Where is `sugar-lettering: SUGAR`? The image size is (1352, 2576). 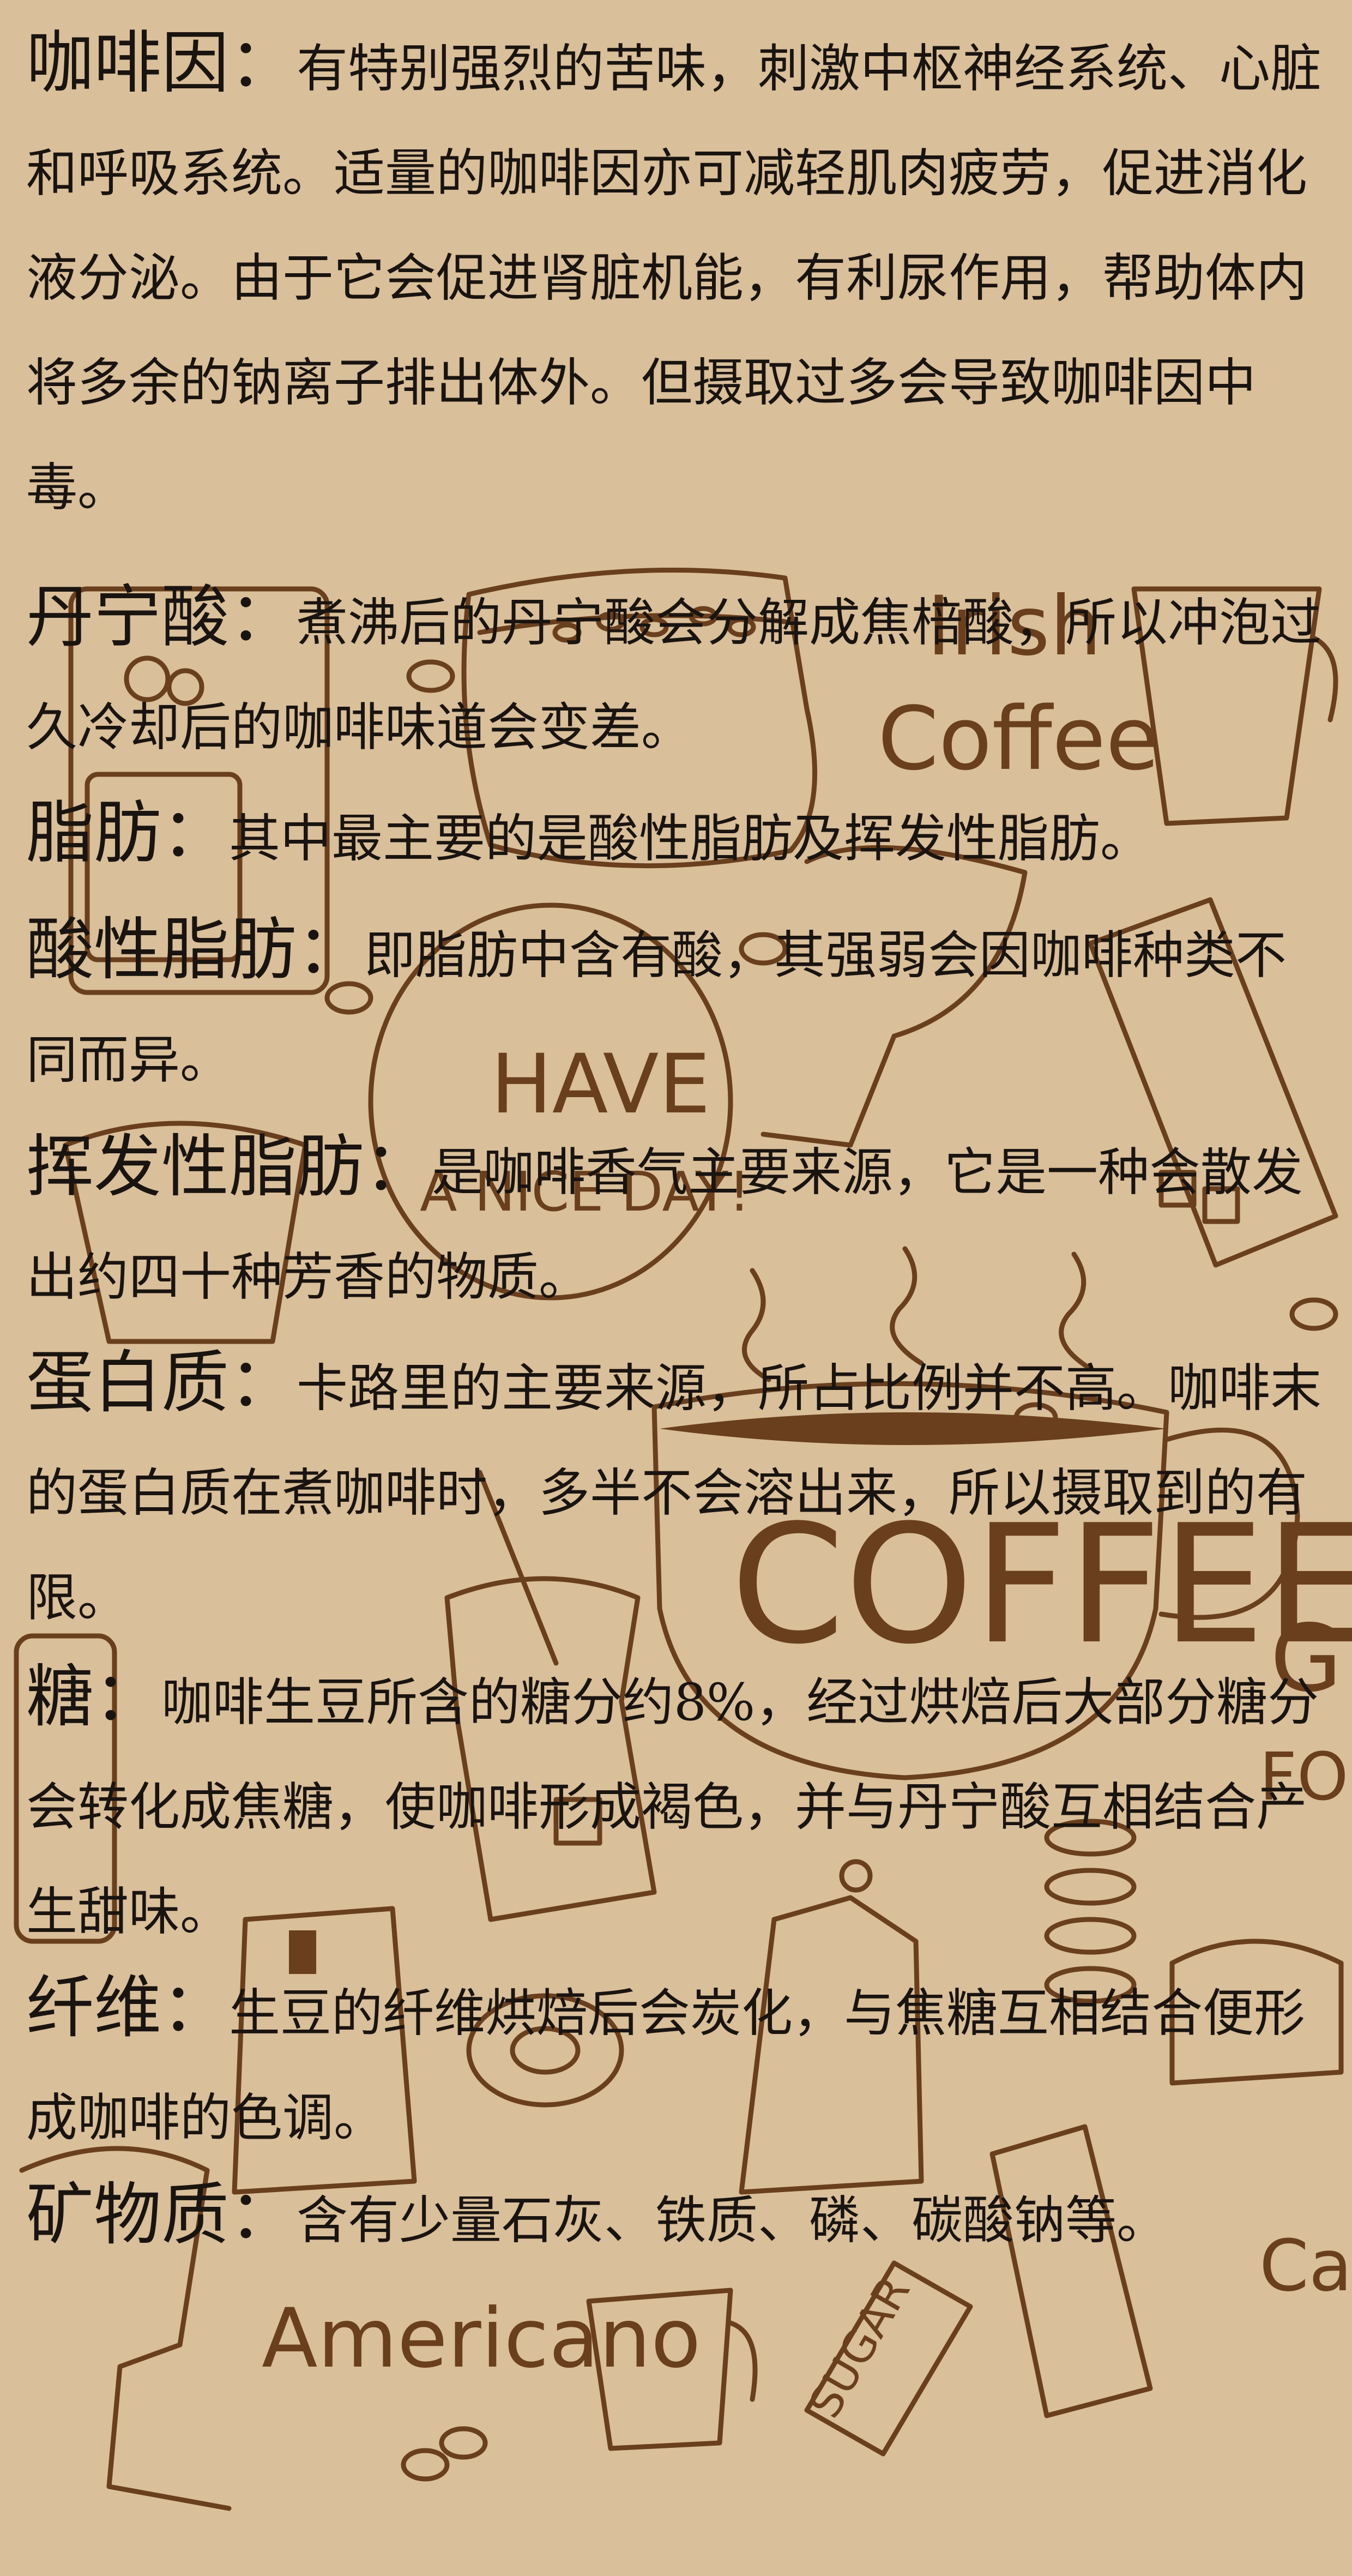
sugar-lettering: SUGAR is located at coordinates (859, 2347).